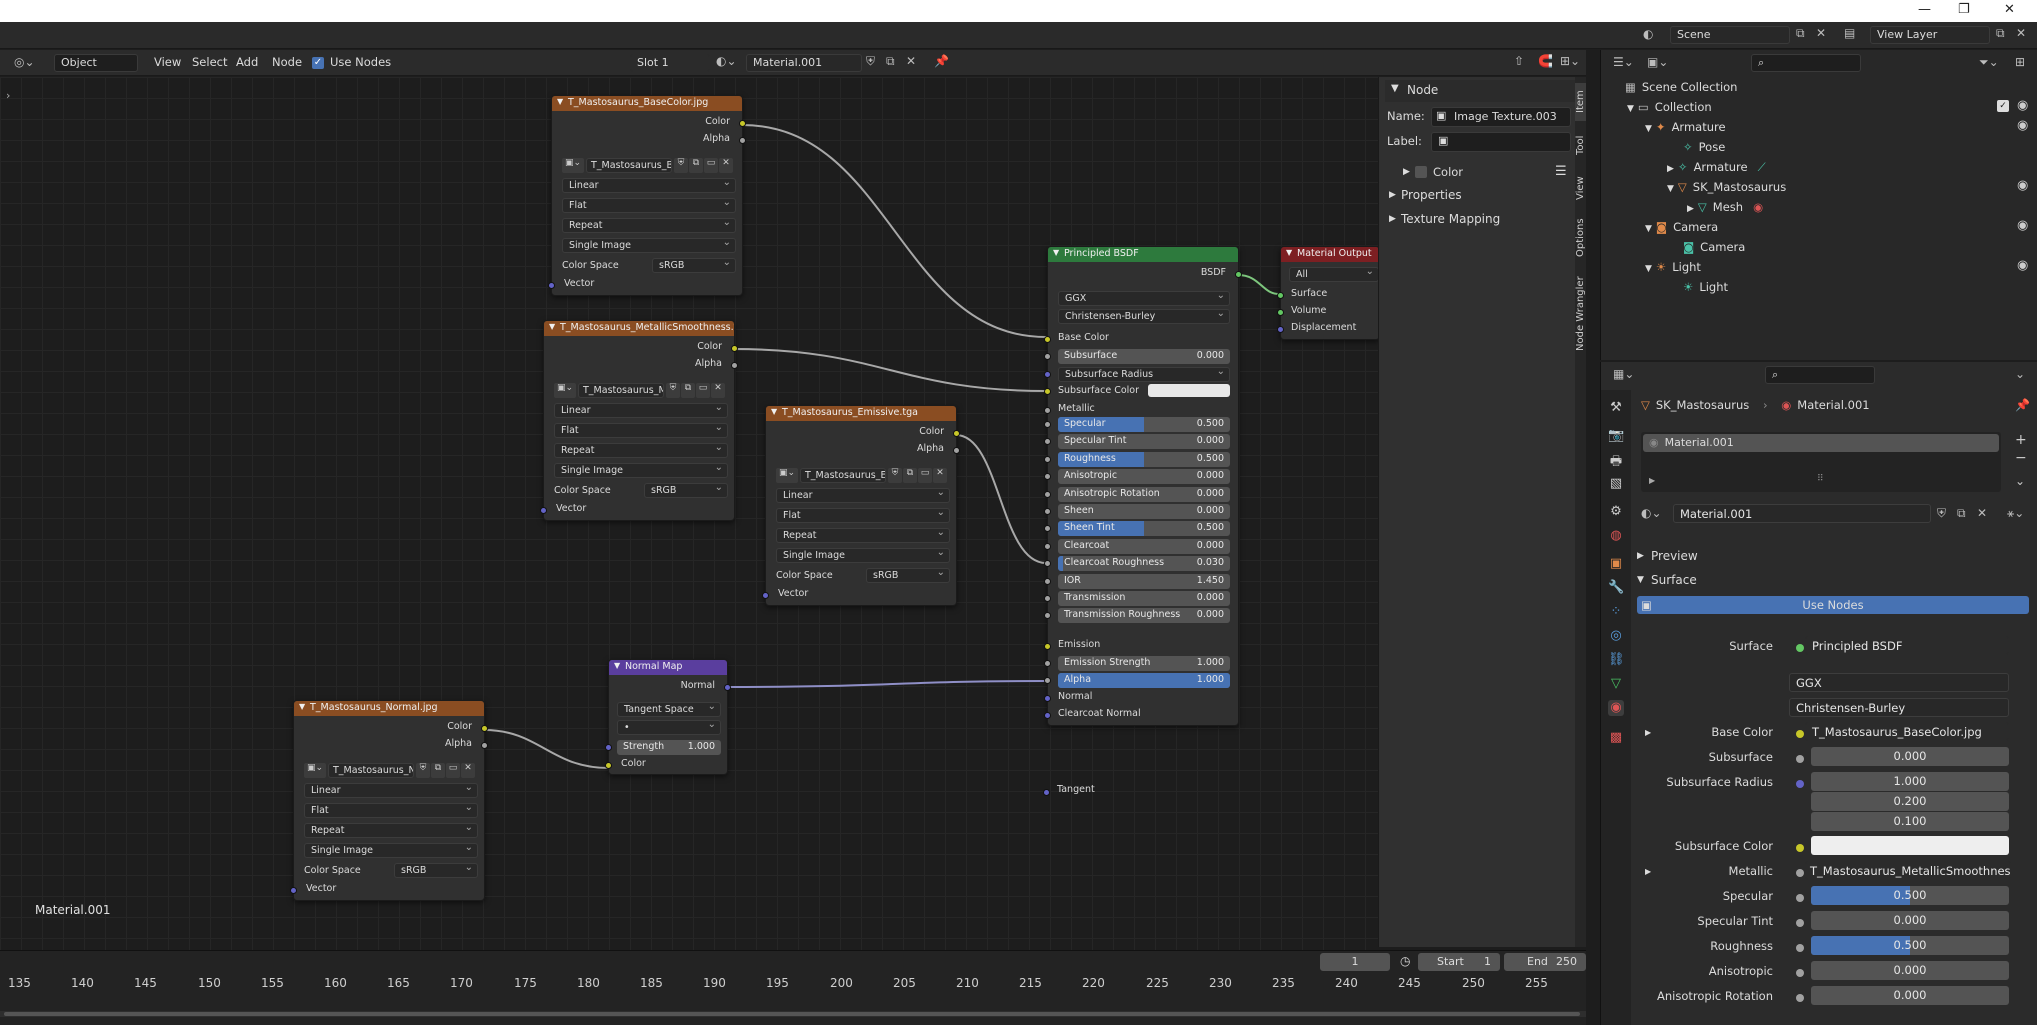  What do you see at coordinates (1725, 207) in the screenshot?
I see `outliner-mesh: ▶ ▽ Mesh ◉` at bounding box center [1725, 207].